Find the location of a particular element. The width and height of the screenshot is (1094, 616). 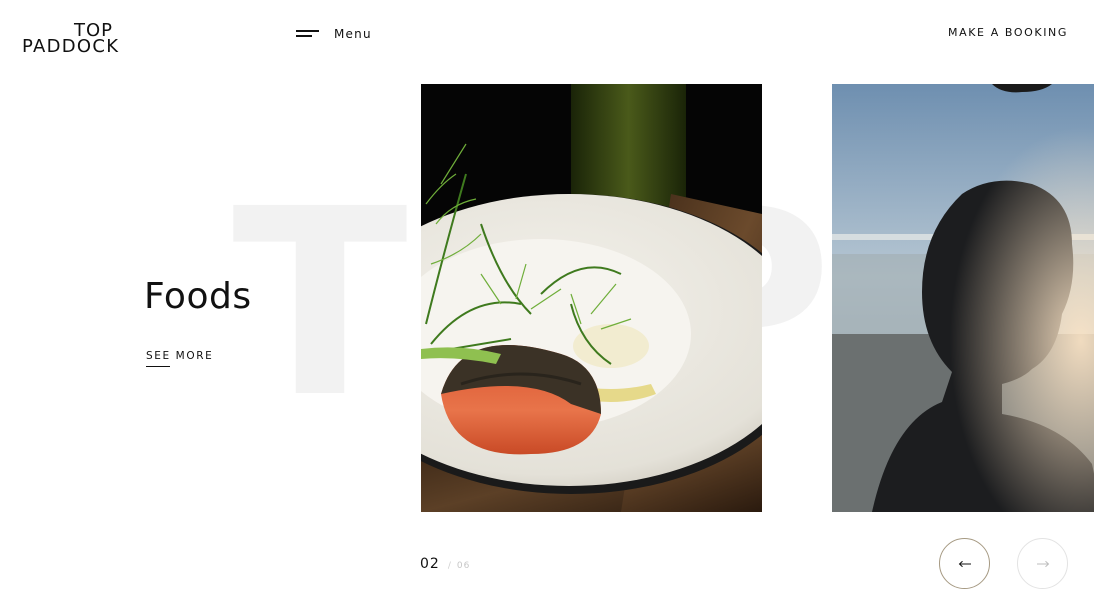

section-title: Foods is located at coordinates (198, 296).